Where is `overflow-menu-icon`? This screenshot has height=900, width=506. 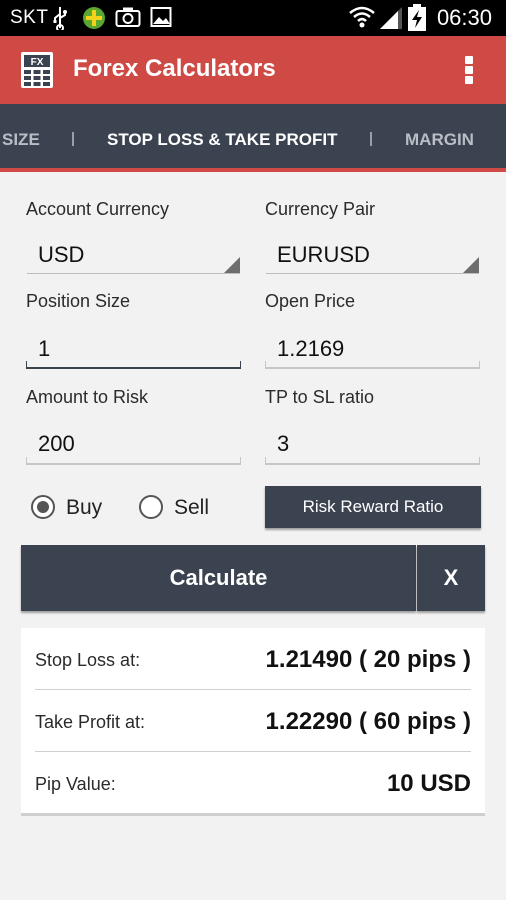
overflow-menu-icon is located at coordinates (469, 70).